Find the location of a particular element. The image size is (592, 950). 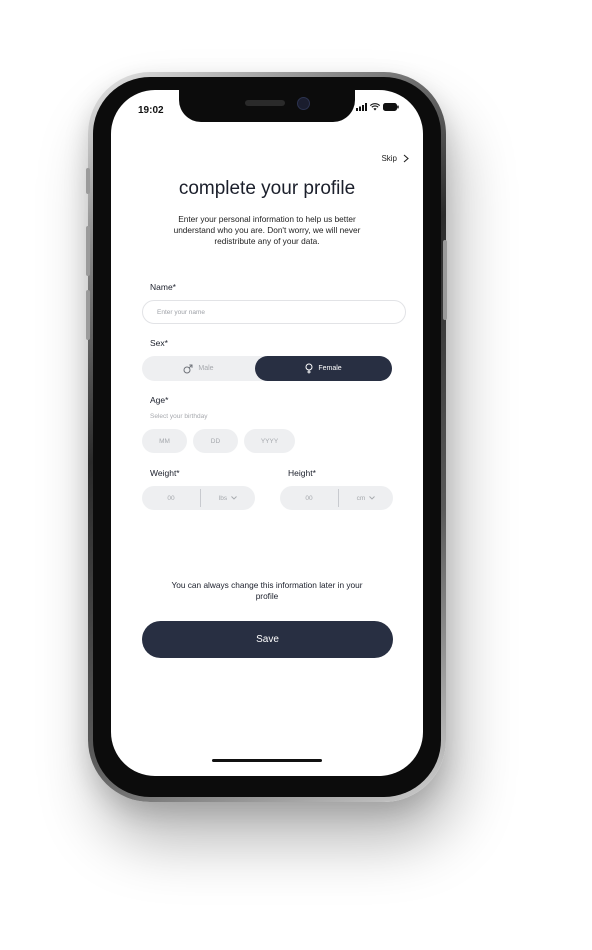

female-icon is located at coordinates (309, 368).